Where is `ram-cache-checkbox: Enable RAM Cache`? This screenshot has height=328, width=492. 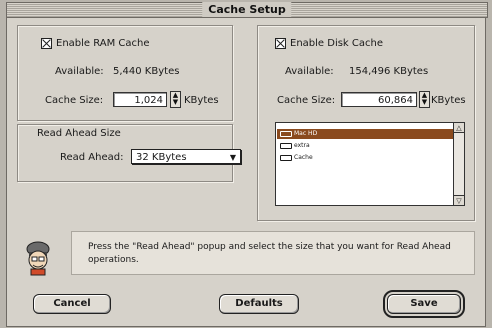
ram-cache-checkbox: Enable RAM Cache is located at coordinates (95, 43).